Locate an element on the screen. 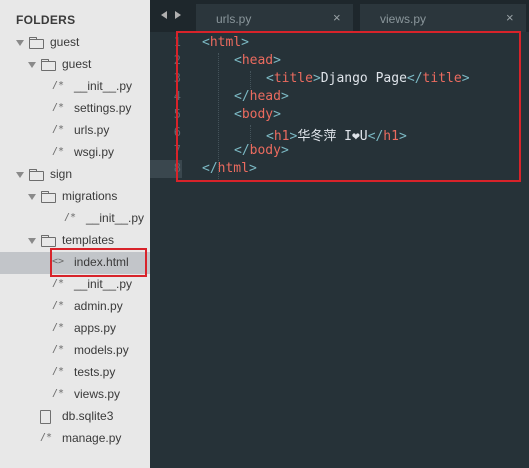 Image resolution: width=529 pixels, height=468 pixels. sidebar-item-label: guest is located at coordinates (77, 64).